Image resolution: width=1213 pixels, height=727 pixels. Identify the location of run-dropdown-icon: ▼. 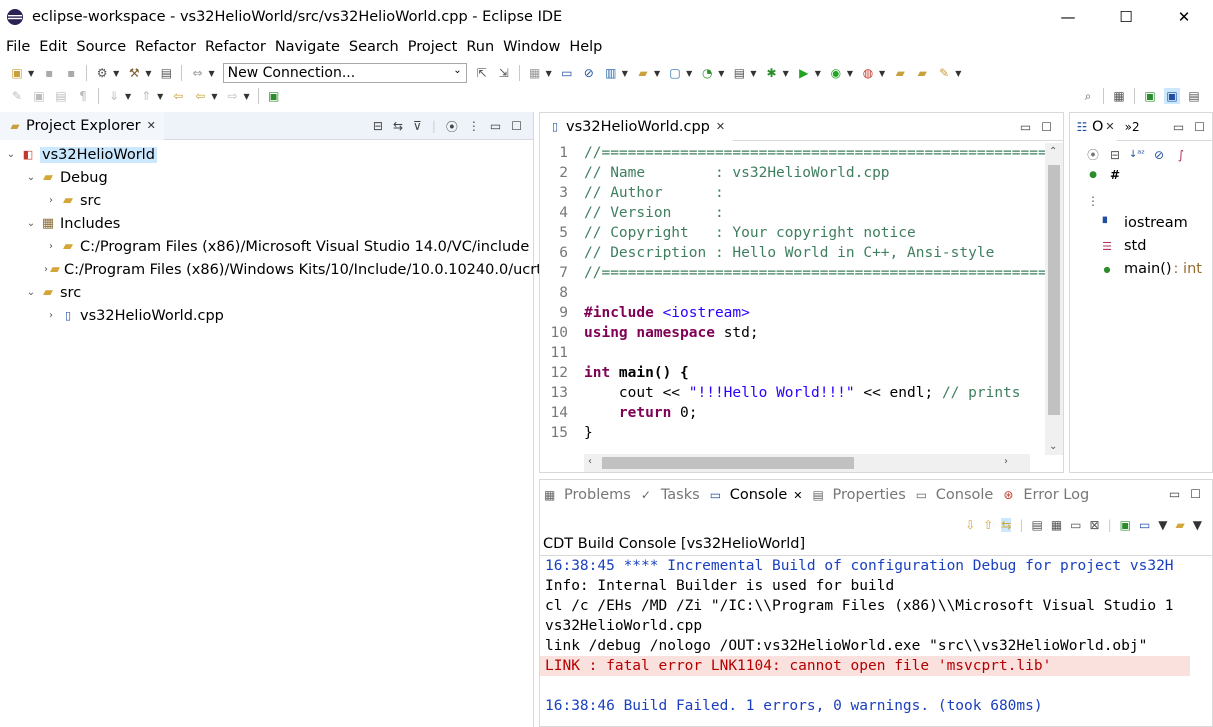
(818, 73).